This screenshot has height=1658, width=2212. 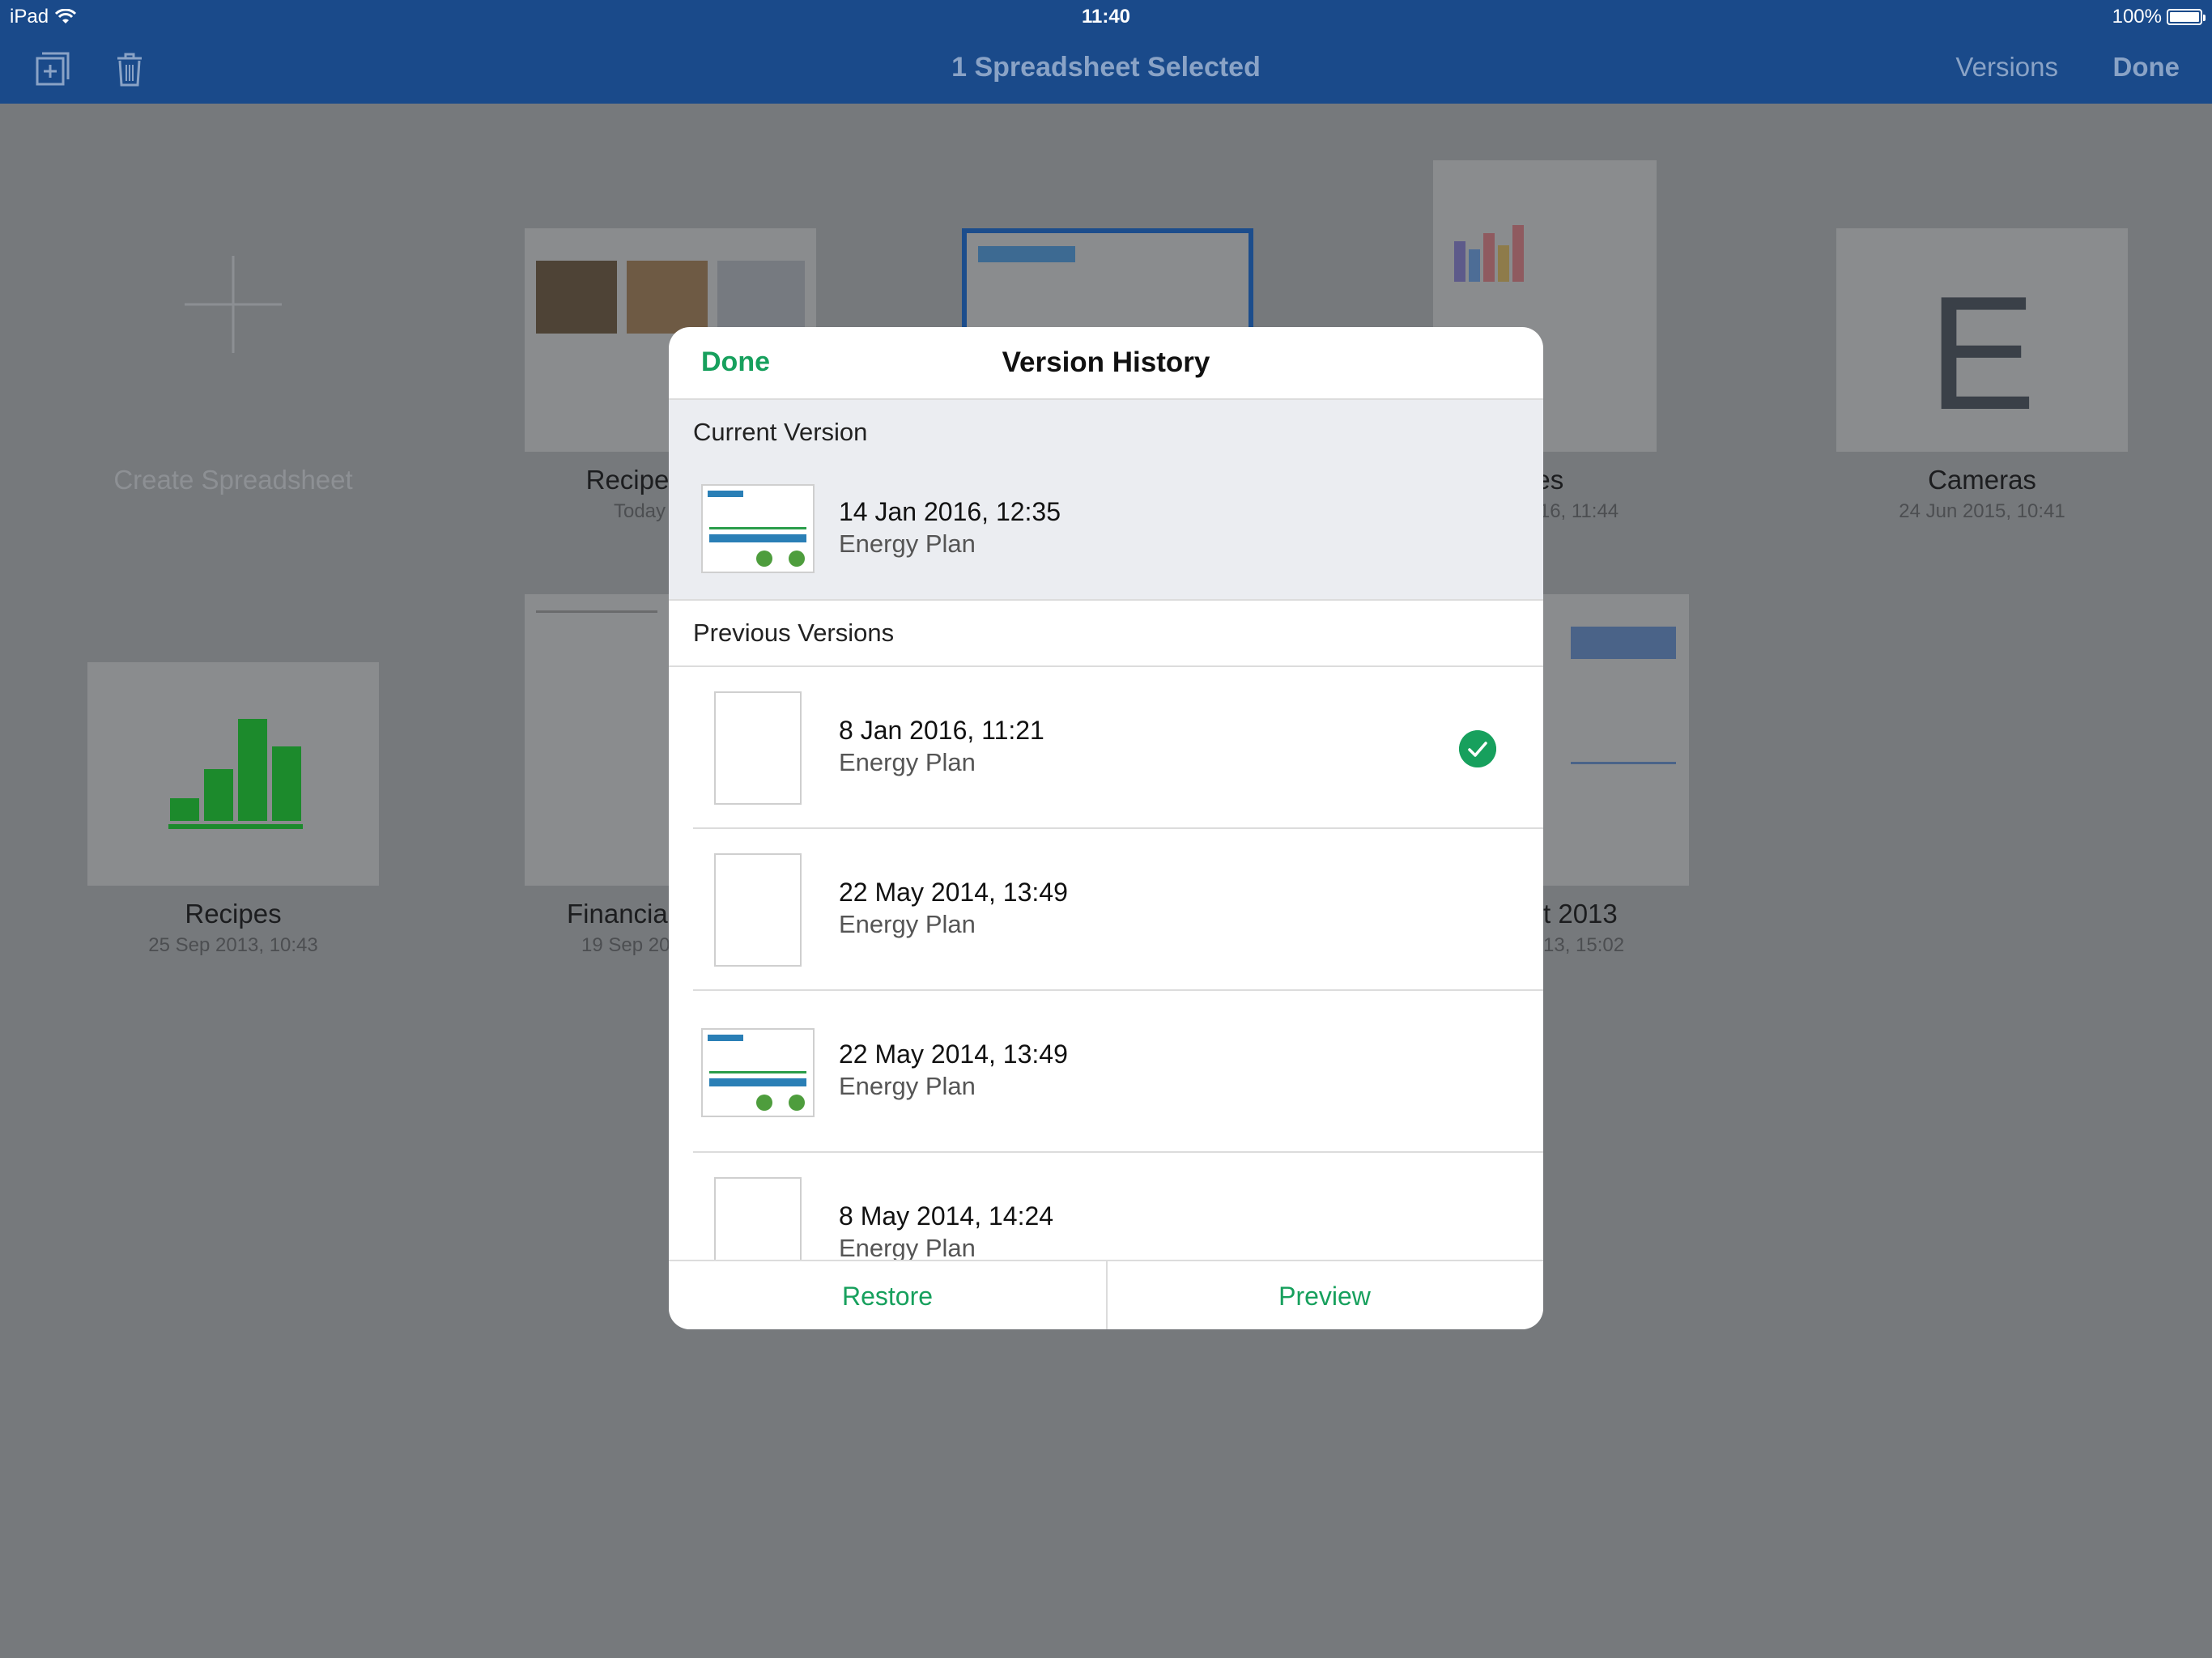 I want to click on document-thumbnail-selected, so click(x=1107, y=281).